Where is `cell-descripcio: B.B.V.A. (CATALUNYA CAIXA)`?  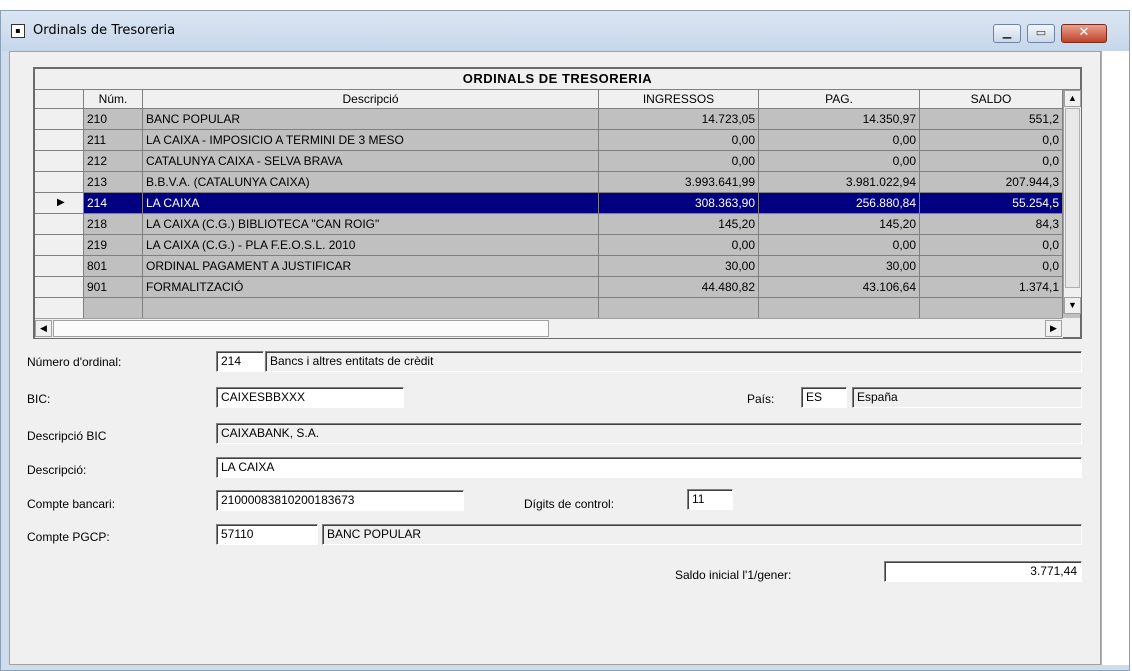
cell-descripcio: B.B.V.A. (CATALUNYA CAIXA) is located at coordinates (371, 182).